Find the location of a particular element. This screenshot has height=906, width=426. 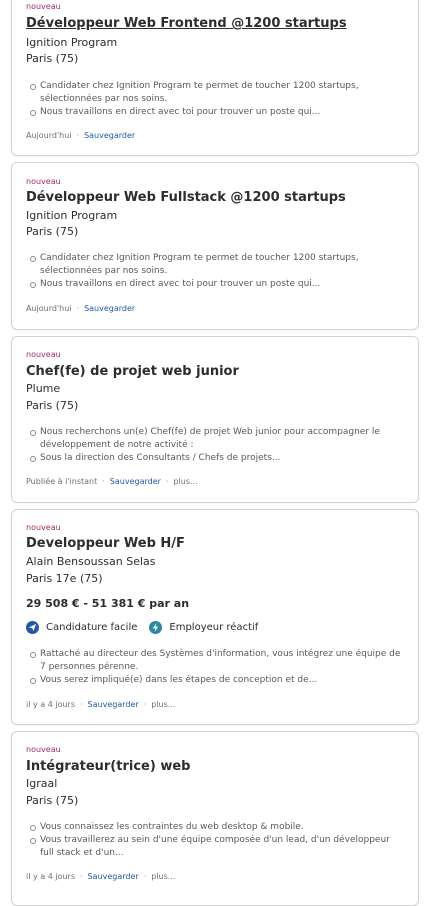

company-name: Alain Bensoussan Selas is located at coordinates (91, 561).